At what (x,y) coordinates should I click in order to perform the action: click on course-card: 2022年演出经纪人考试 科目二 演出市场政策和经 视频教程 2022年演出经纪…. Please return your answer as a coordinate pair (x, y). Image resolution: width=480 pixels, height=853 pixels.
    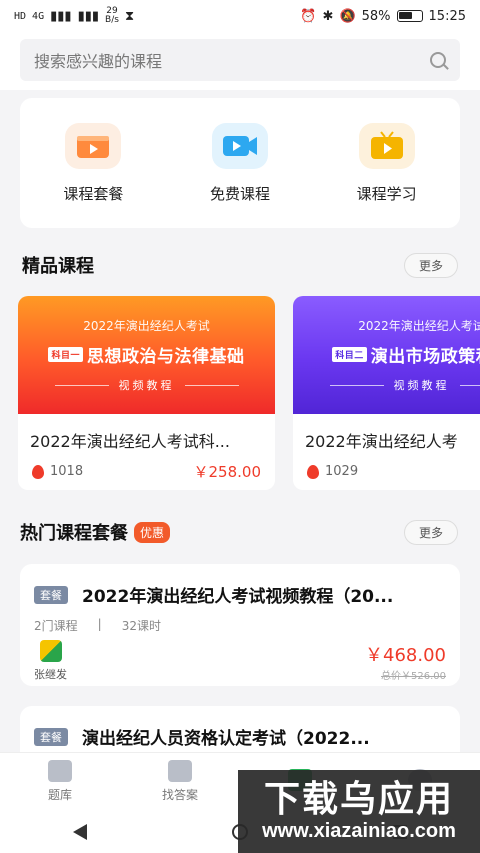
    Looking at the image, I should click on (386, 393).